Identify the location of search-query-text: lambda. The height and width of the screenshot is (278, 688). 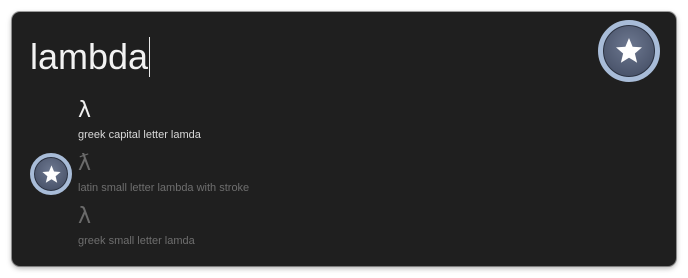
(89, 56).